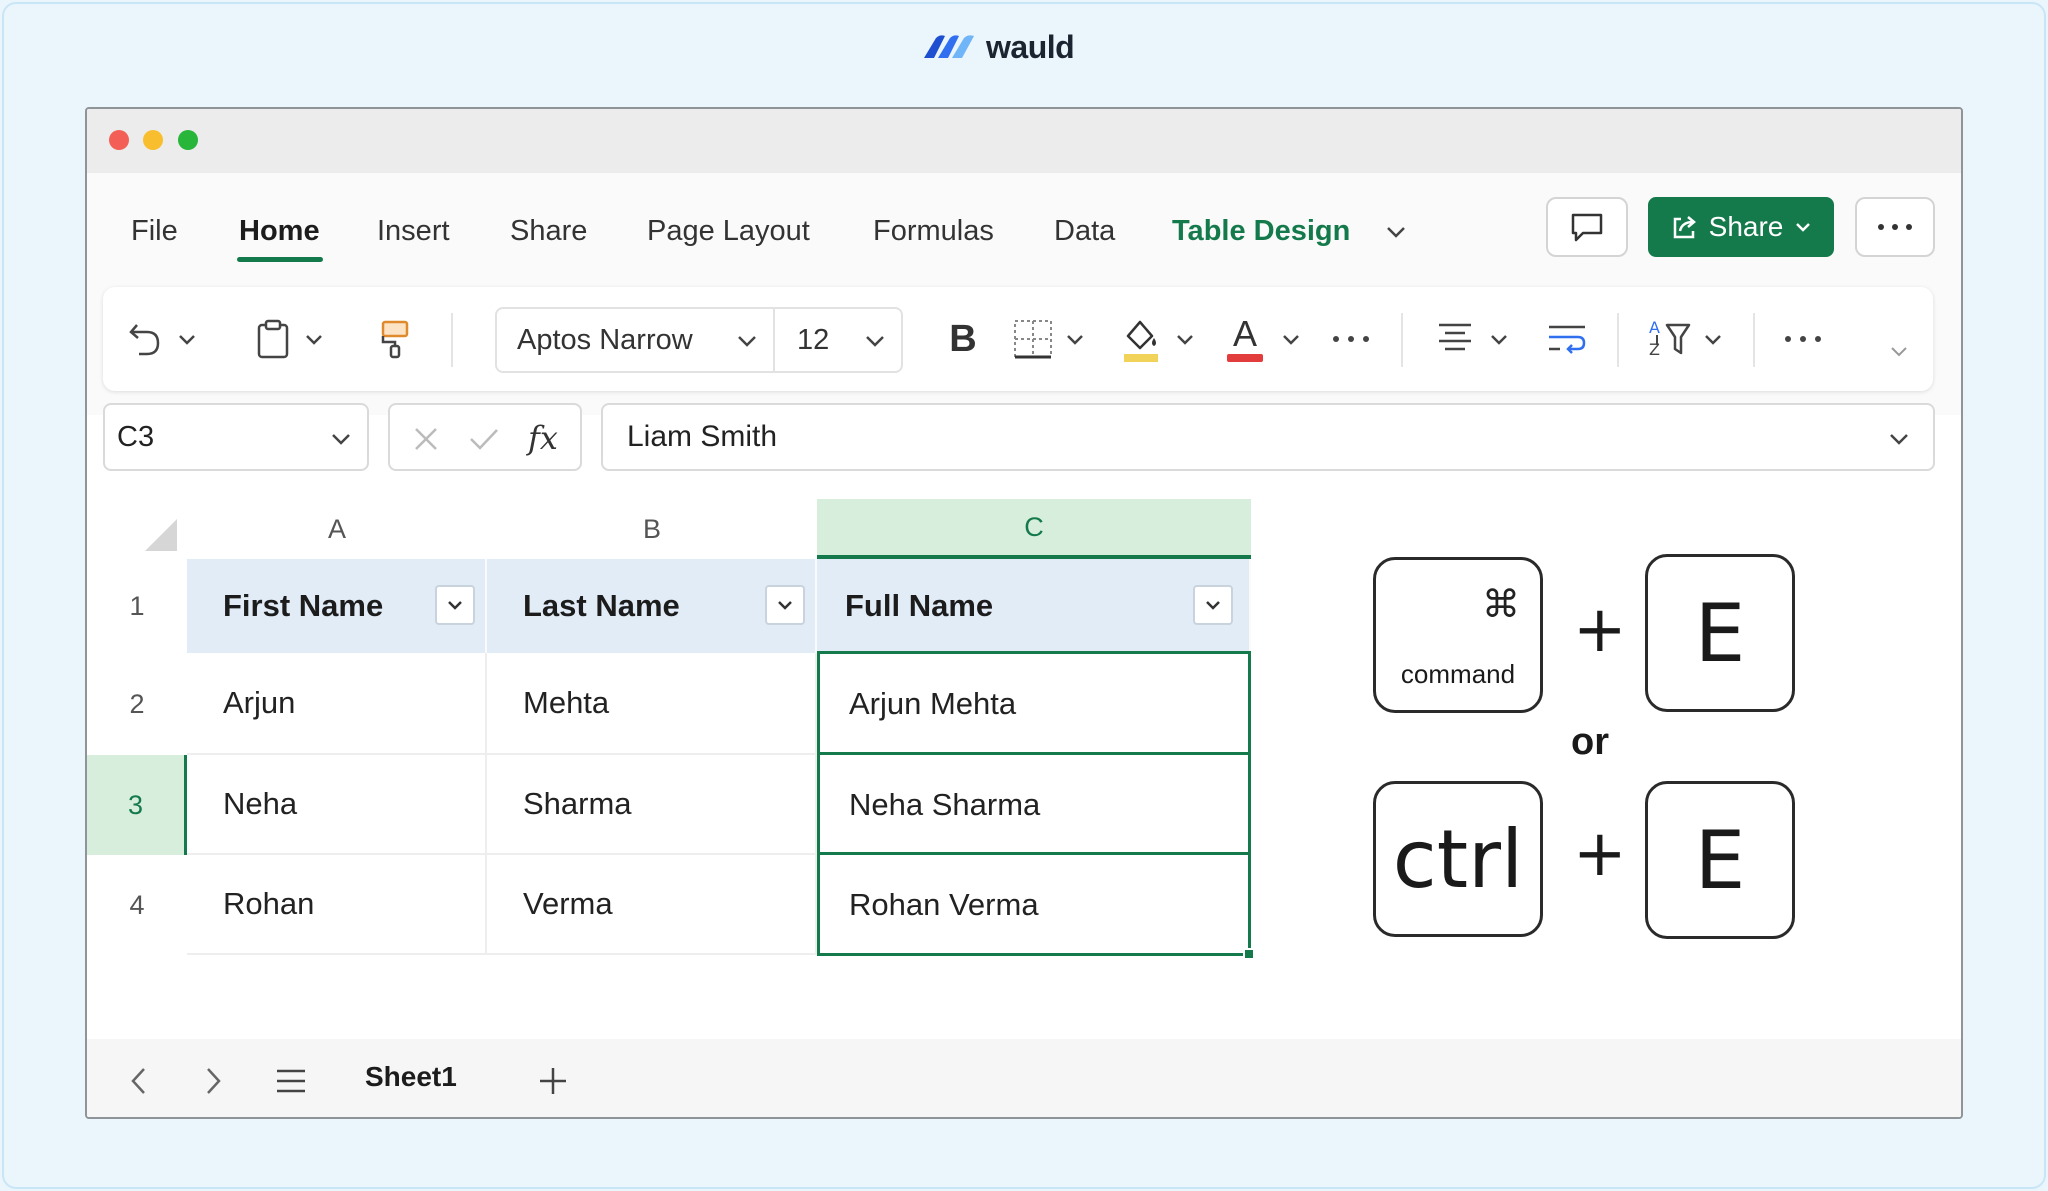 Image resolution: width=2048 pixels, height=1191 pixels. What do you see at coordinates (1034, 529) in the screenshot?
I see `column-header-c: C` at bounding box center [1034, 529].